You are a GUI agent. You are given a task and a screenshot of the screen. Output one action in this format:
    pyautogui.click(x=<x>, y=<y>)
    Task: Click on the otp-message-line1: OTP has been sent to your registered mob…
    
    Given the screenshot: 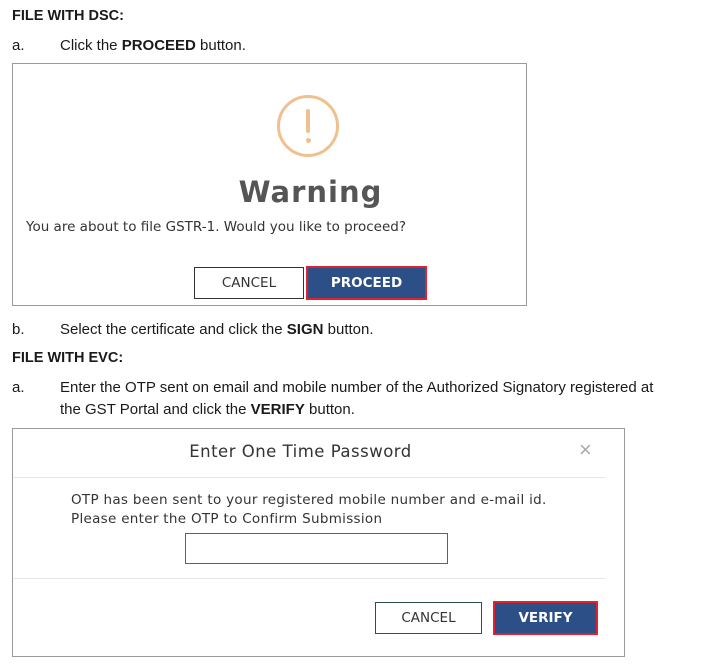 What is the action you would take?
    pyautogui.click(x=309, y=500)
    